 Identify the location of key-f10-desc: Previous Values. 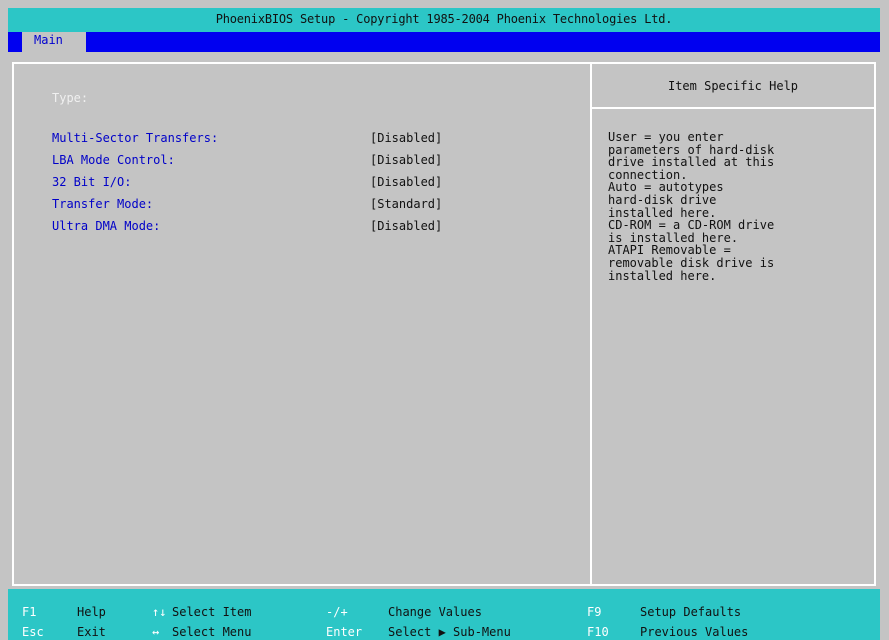
(694, 632).